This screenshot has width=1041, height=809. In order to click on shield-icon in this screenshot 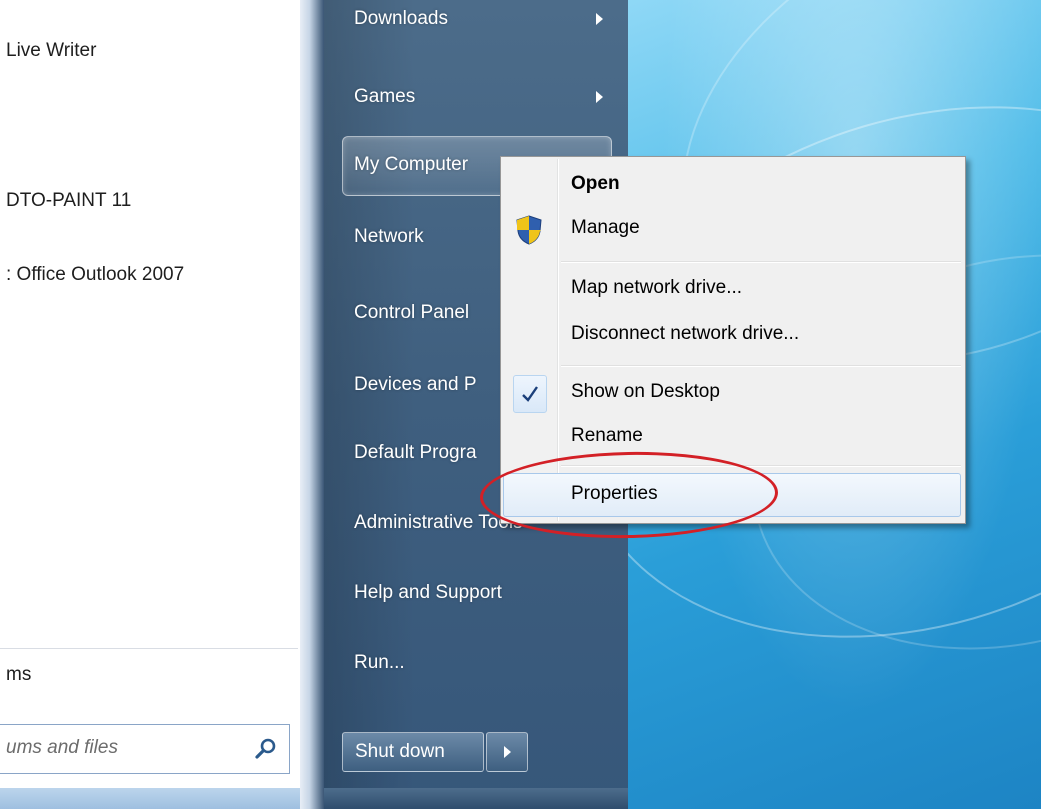, I will do `click(529, 230)`.